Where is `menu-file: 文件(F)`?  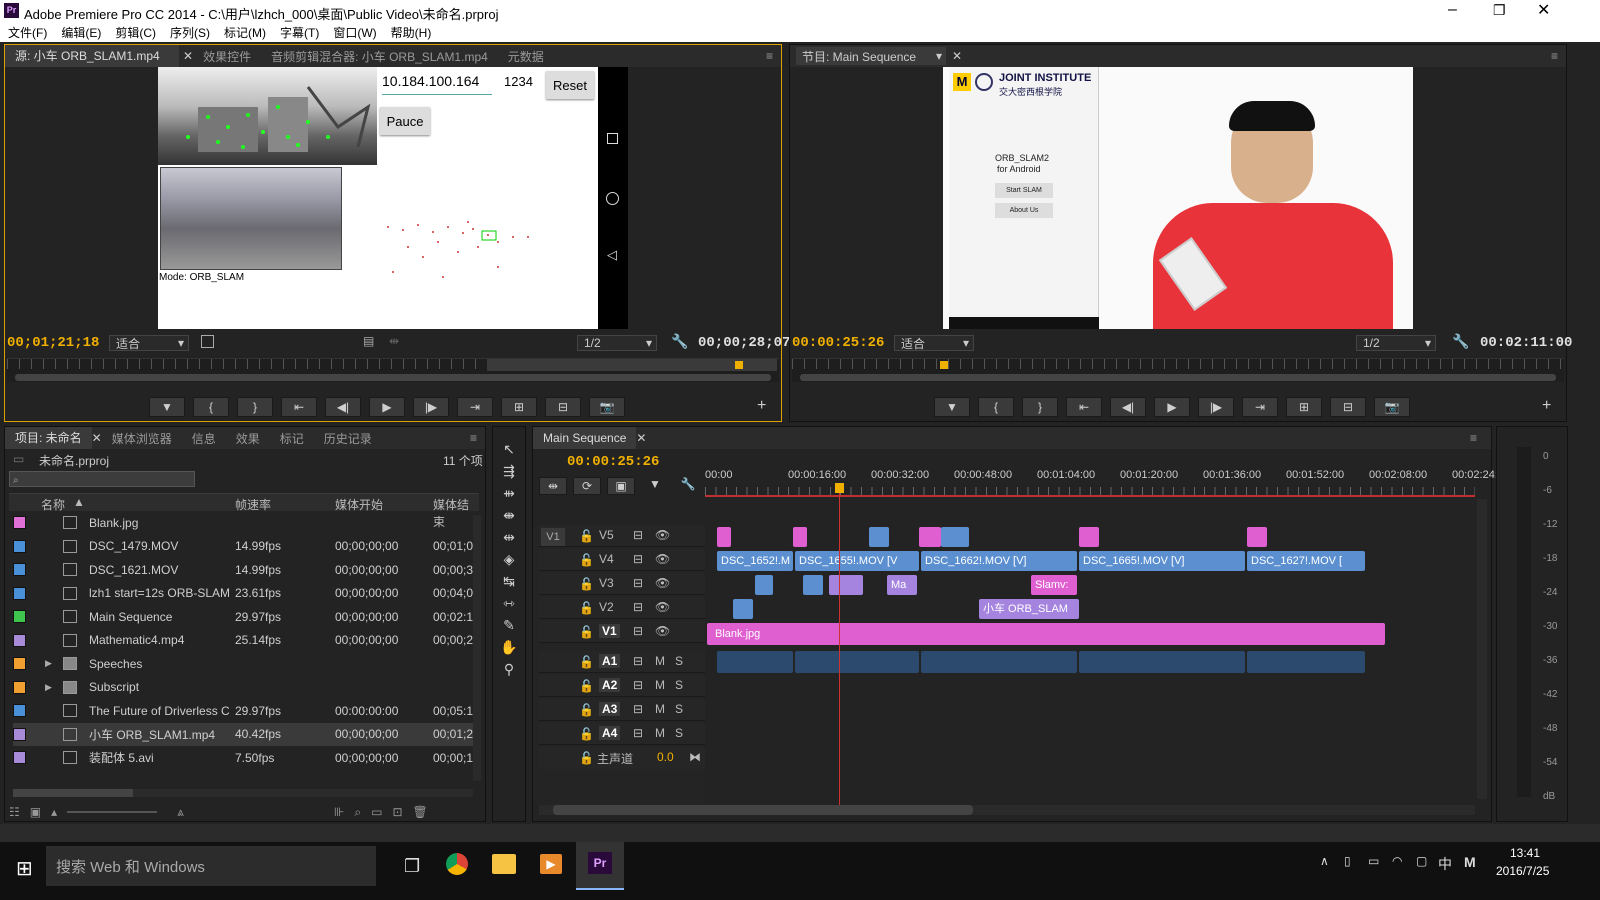 menu-file: 文件(F) is located at coordinates (27, 32).